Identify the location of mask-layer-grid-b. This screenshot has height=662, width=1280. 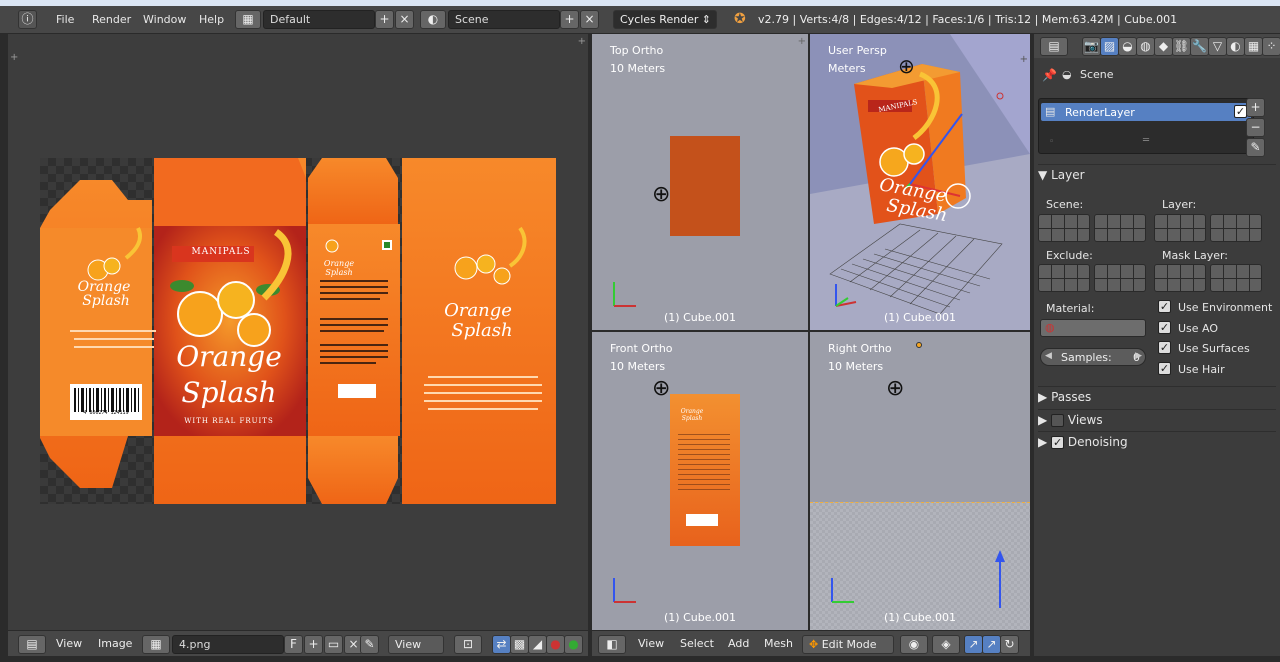
(1236, 278).